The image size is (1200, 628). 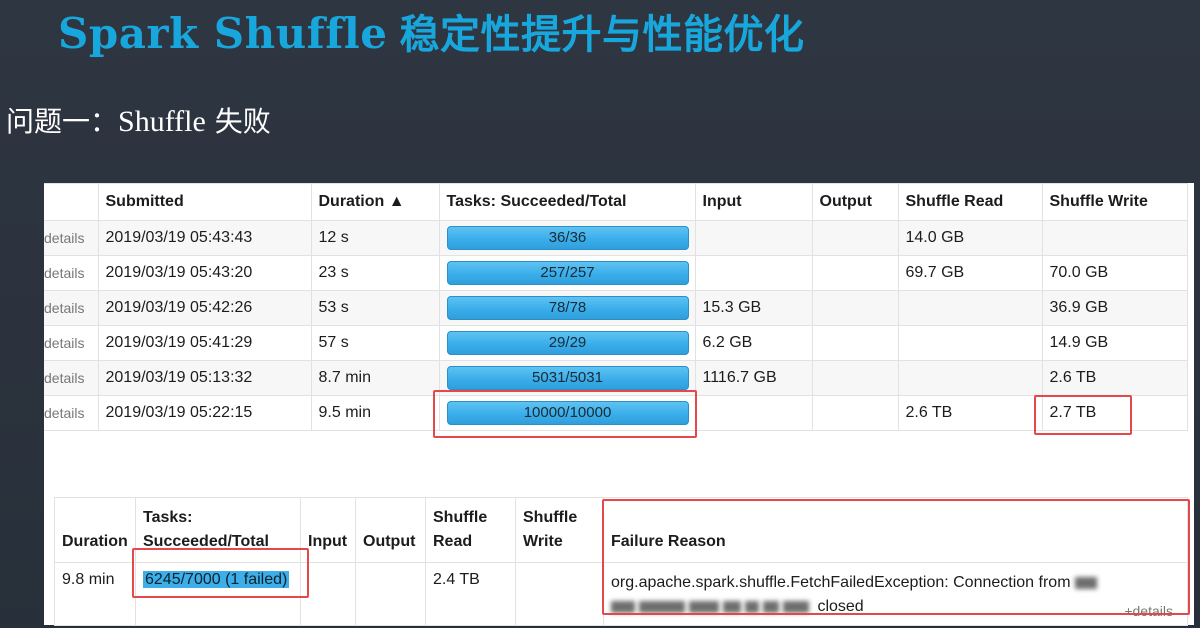 I want to click on subtitle-prefix: 问题一：, so click(x=62, y=121).